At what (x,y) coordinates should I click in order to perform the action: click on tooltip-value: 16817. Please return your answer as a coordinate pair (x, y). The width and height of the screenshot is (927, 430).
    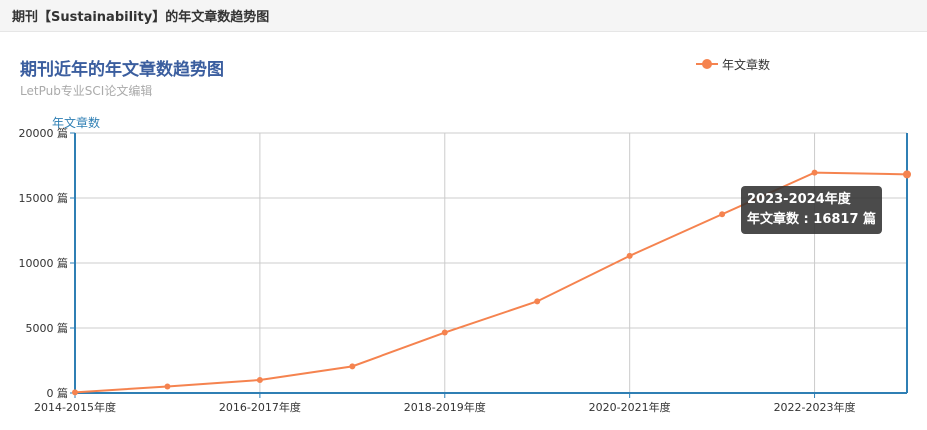
    Looking at the image, I should click on (836, 219).